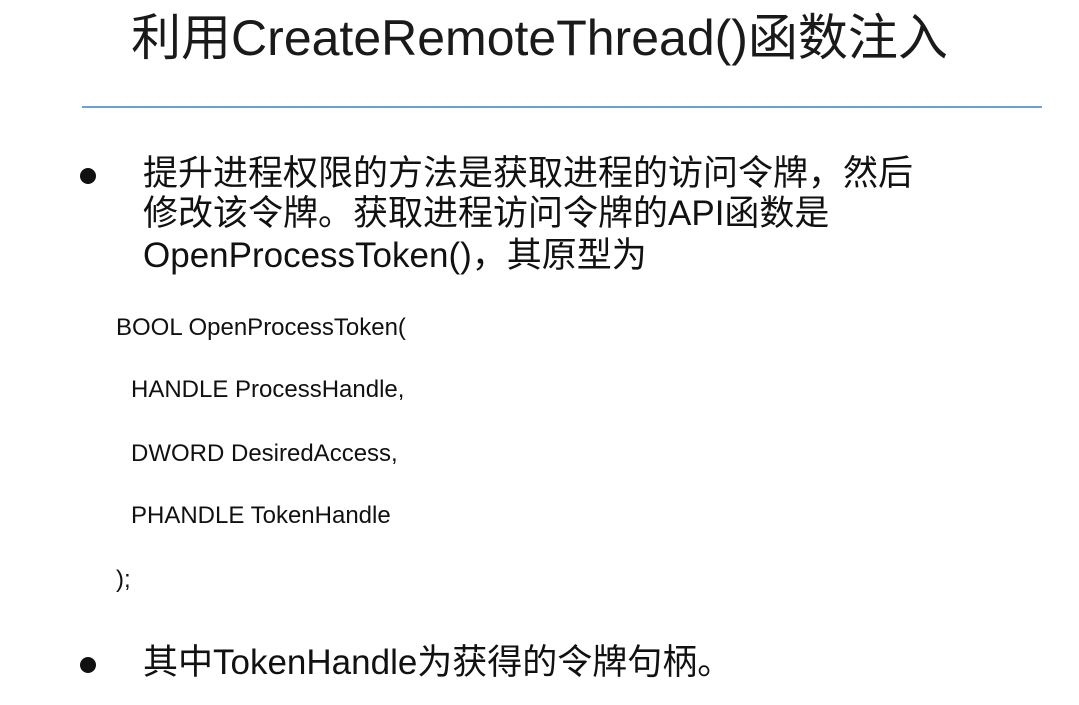  What do you see at coordinates (261, 515) in the screenshot?
I see `code-line: PHANDLE TokenHandle` at bounding box center [261, 515].